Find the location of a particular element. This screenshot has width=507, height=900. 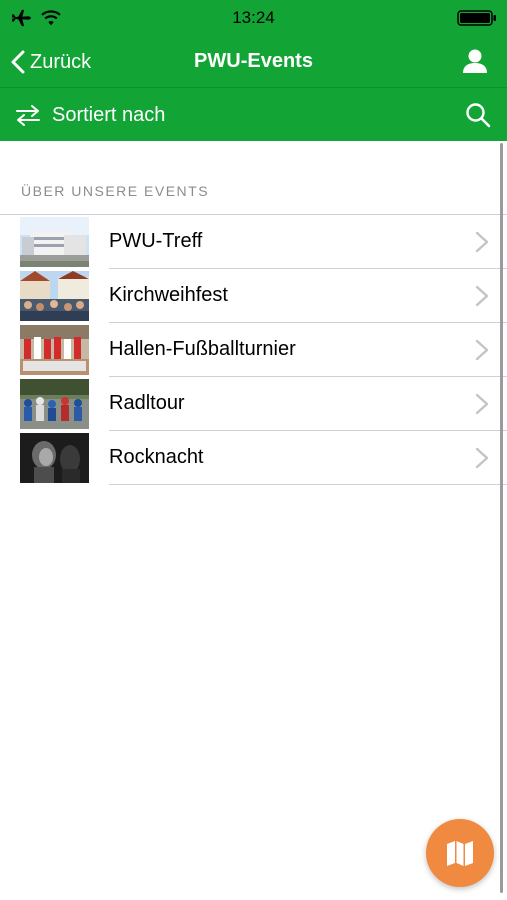

swap-arrows-icon is located at coordinates (28, 115).